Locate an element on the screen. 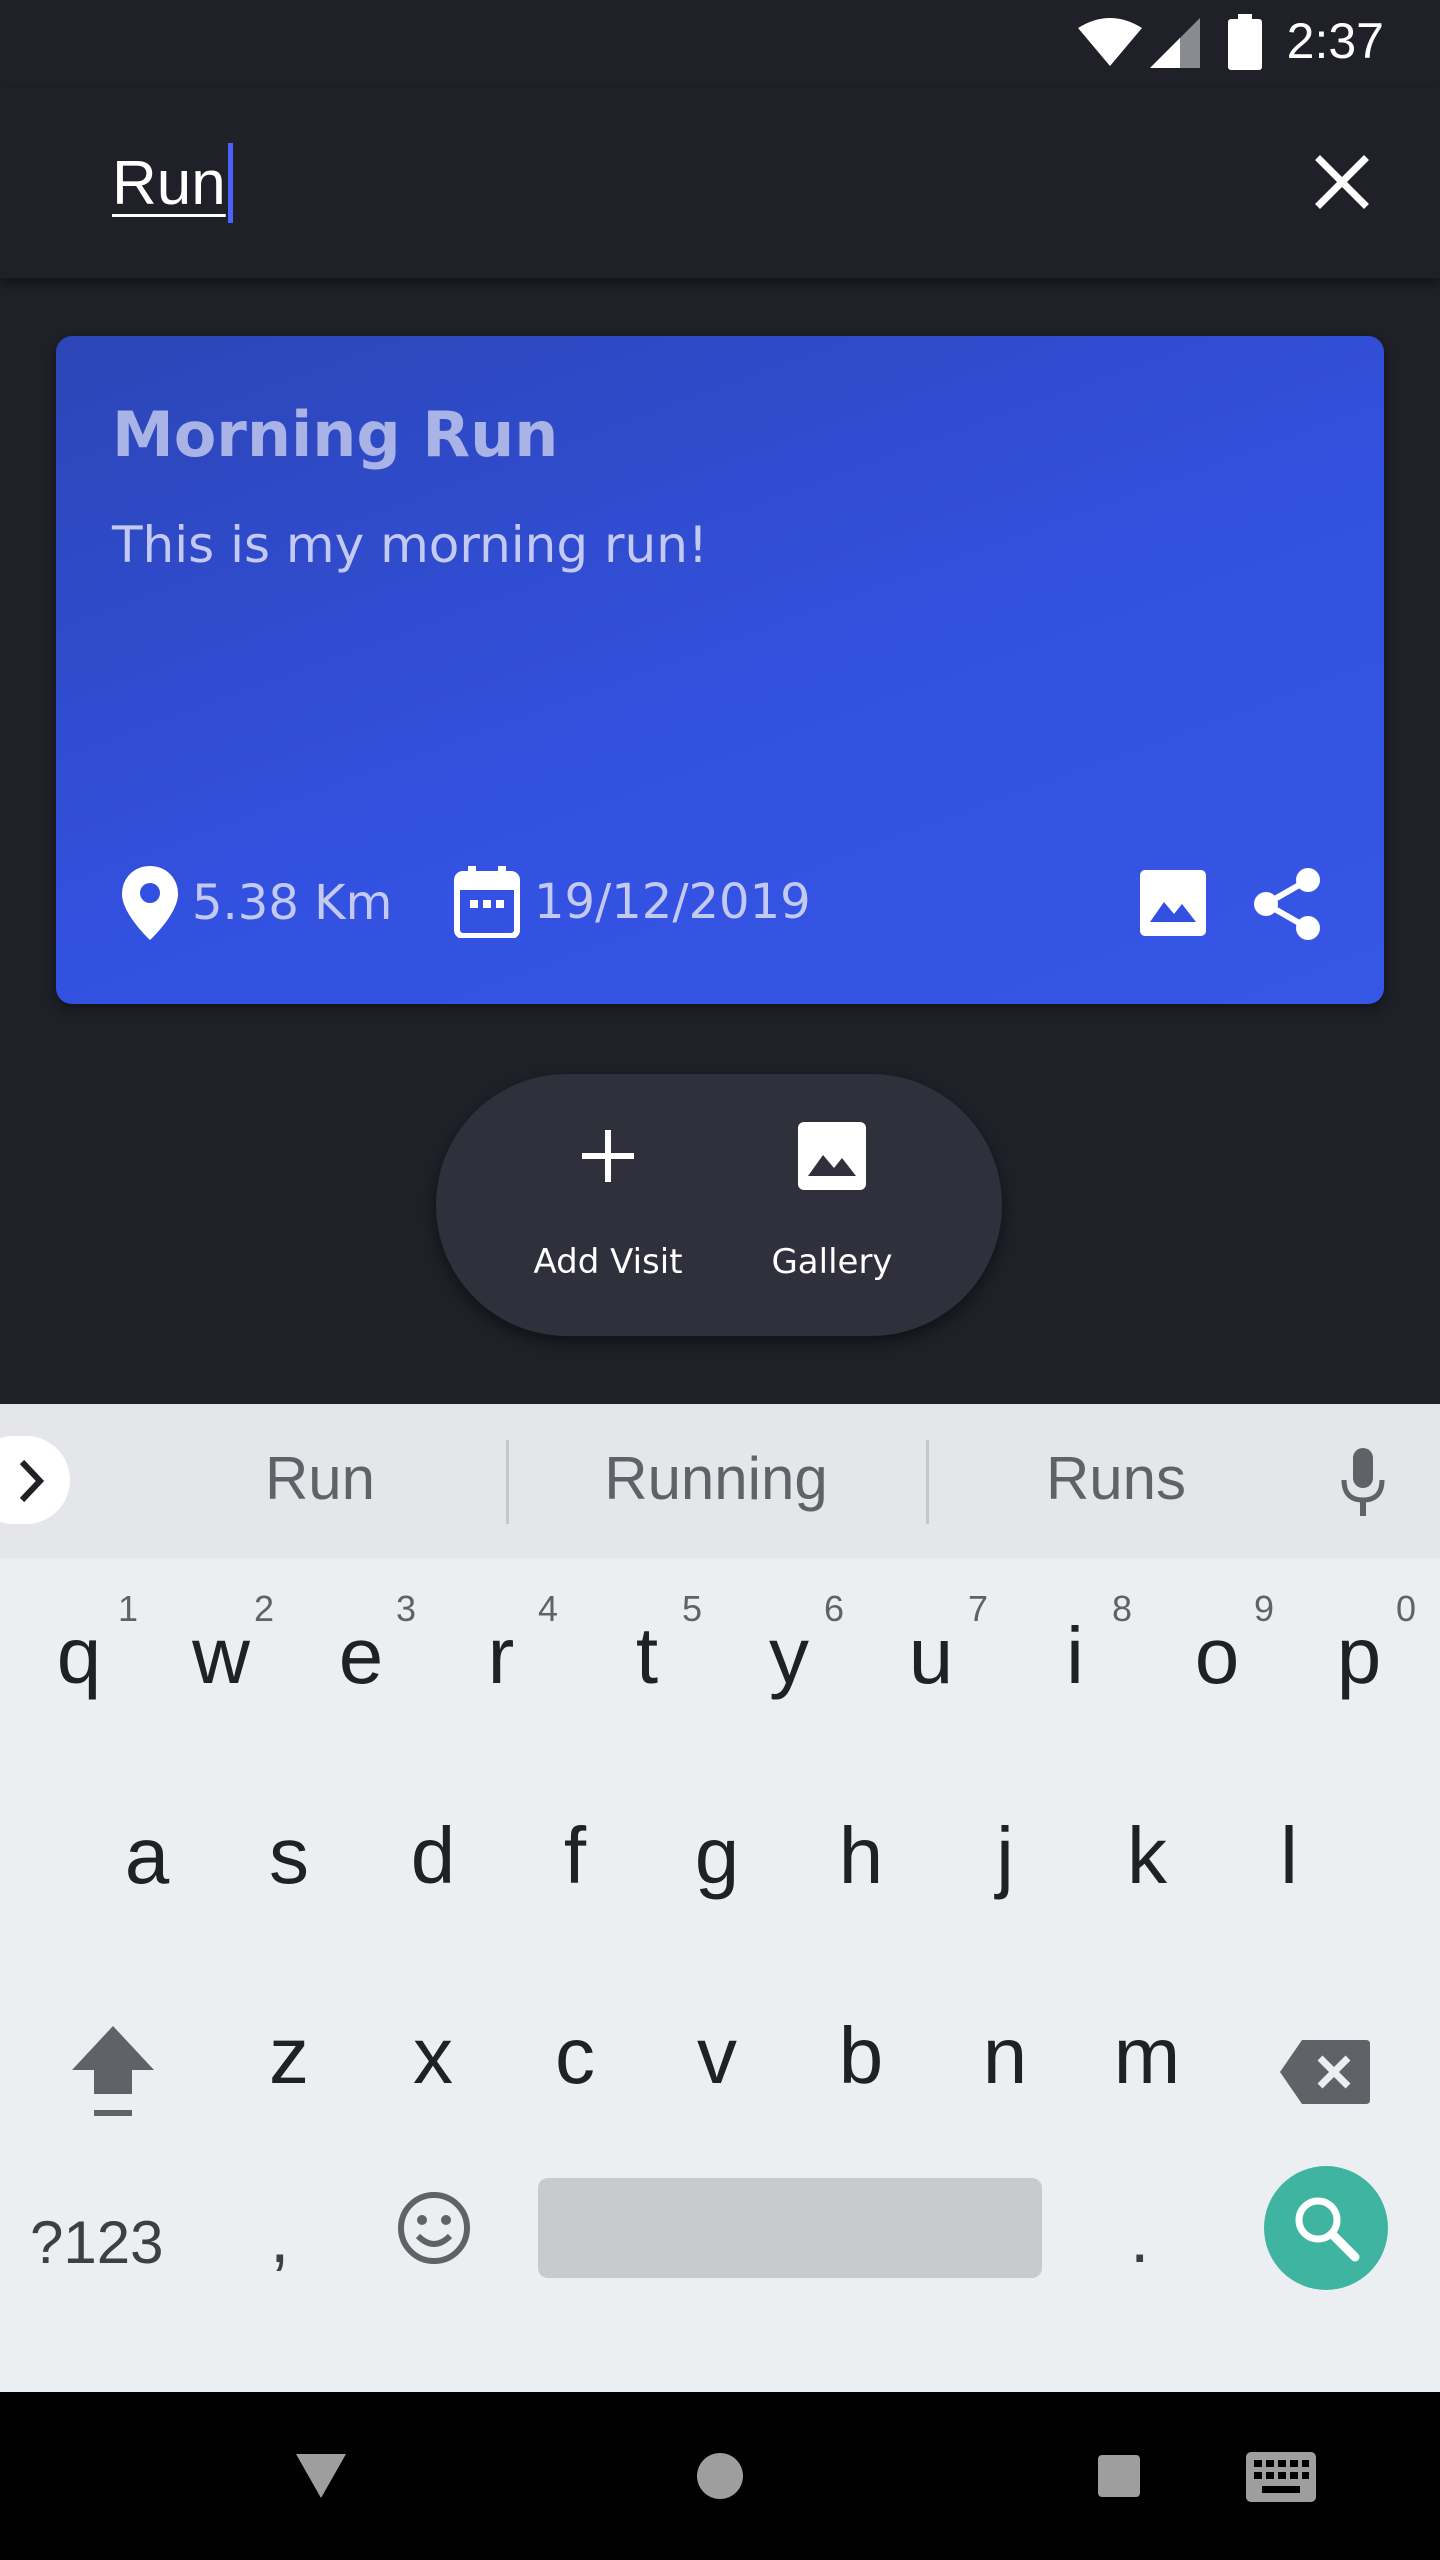 The image size is (1440, 2560). key-k: k is located at coordinates (1147, 1858).